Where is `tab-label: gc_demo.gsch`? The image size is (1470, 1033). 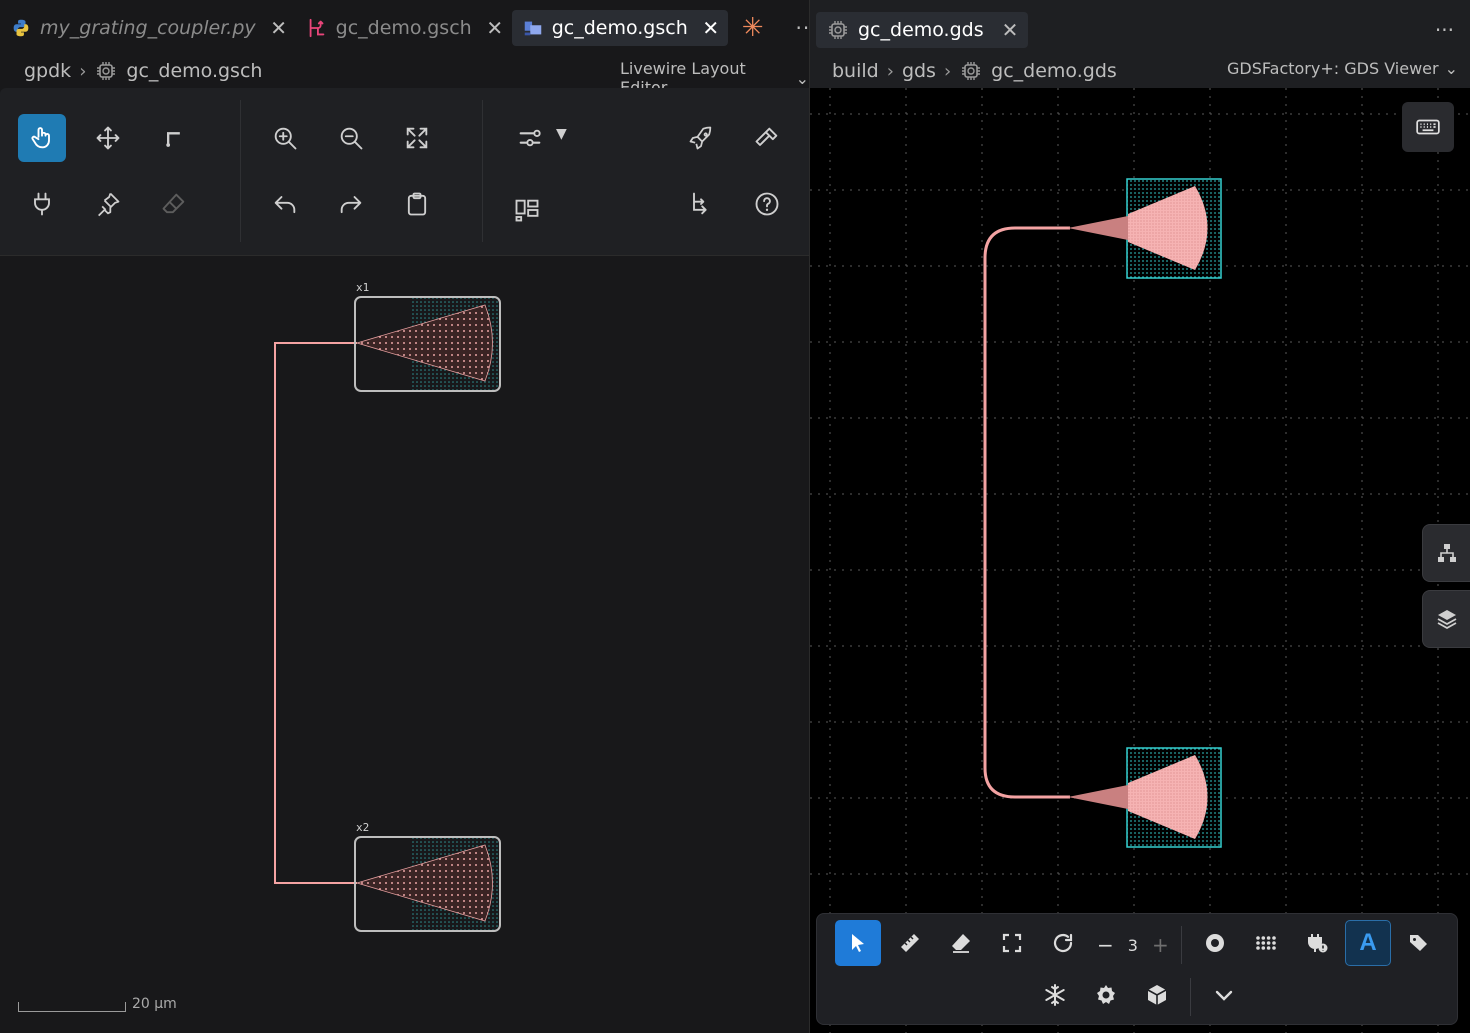 tab-label: gc_demo.gsch is located at coordinates (403, 28).